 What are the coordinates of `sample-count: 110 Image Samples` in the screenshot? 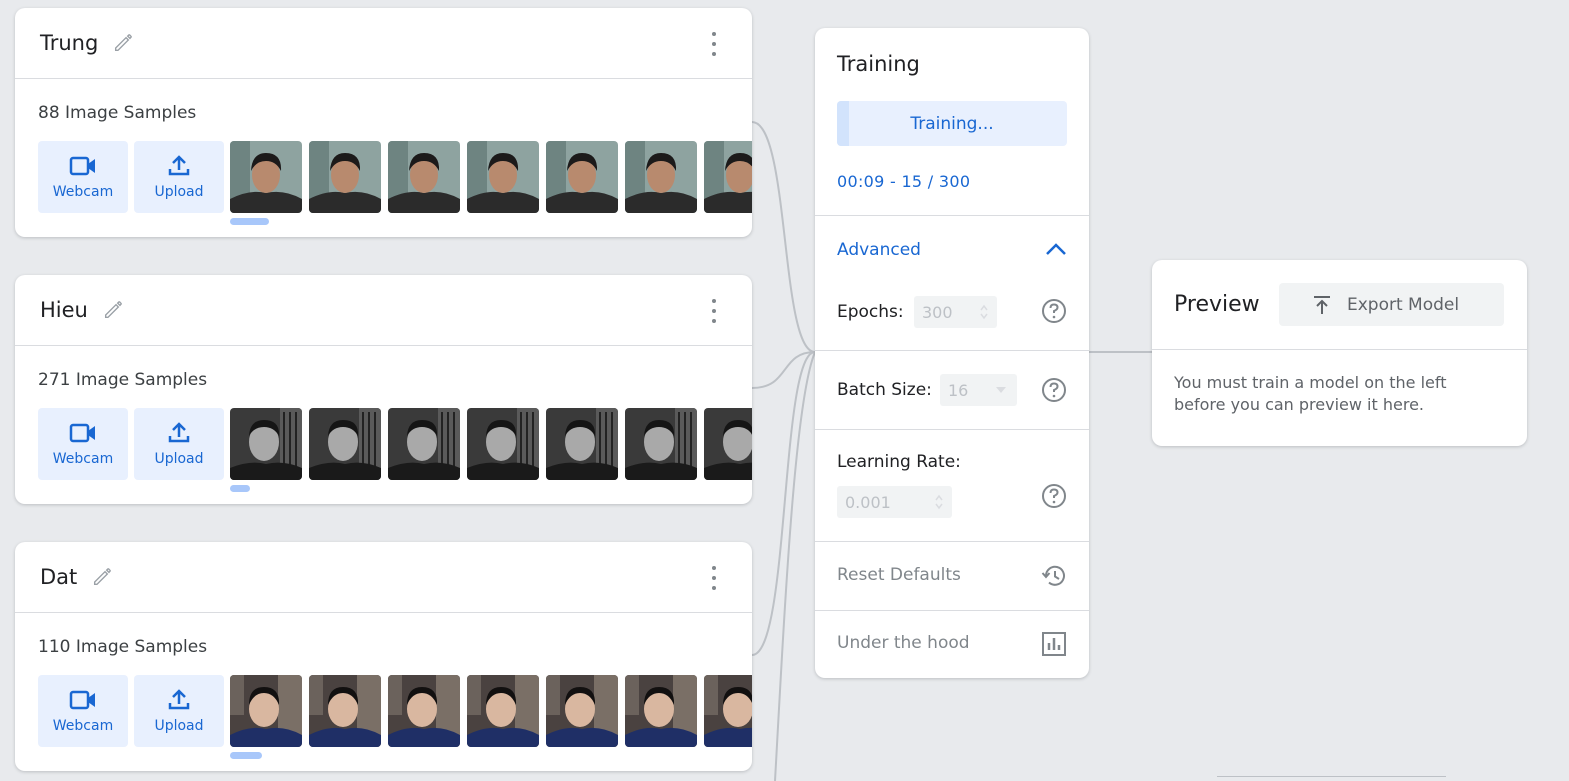 It's located at (123, 647).